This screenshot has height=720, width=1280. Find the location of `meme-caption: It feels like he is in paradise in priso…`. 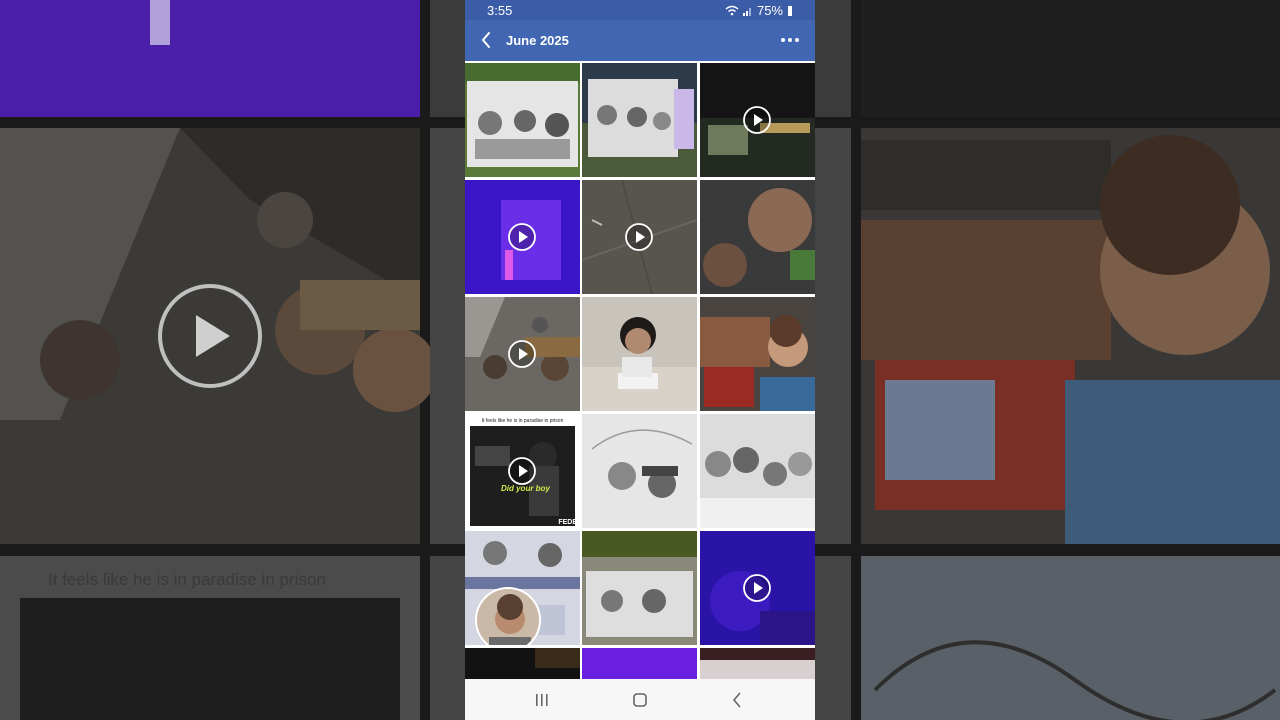

meme-caption: It feels like he is in paradise in priso… is located at coordinates (522, 421).